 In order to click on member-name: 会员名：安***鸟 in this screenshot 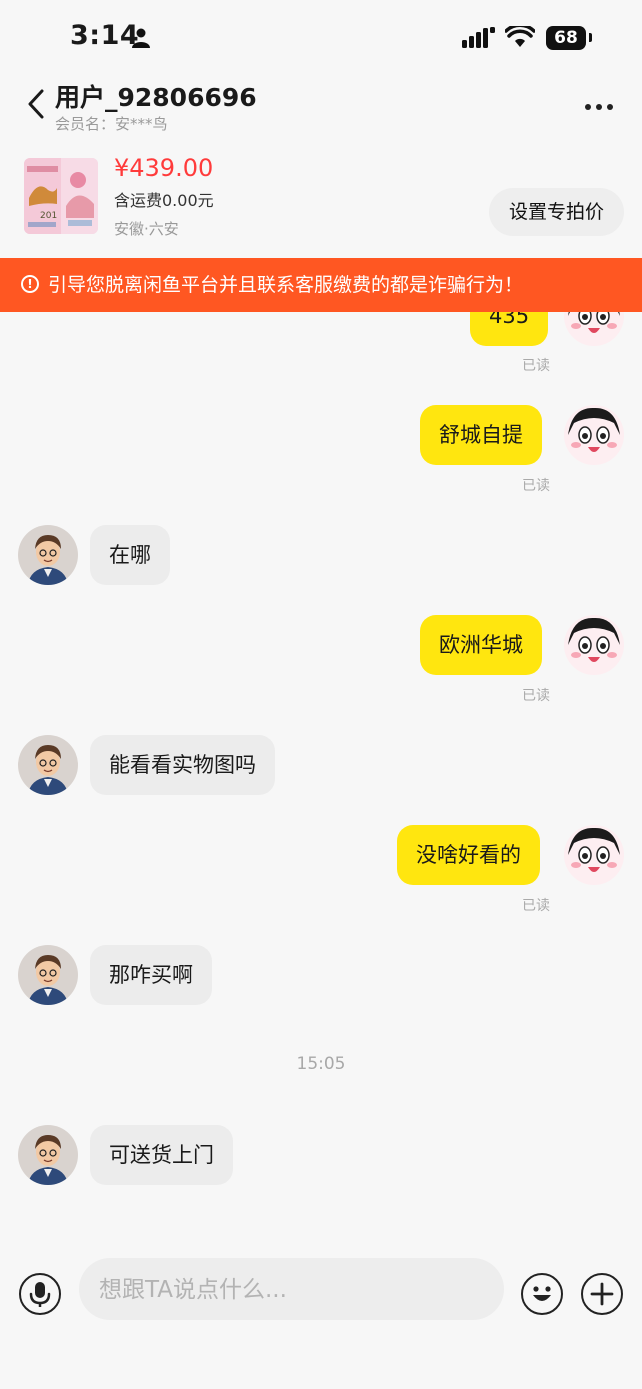, I will do `click(111, 124)`.